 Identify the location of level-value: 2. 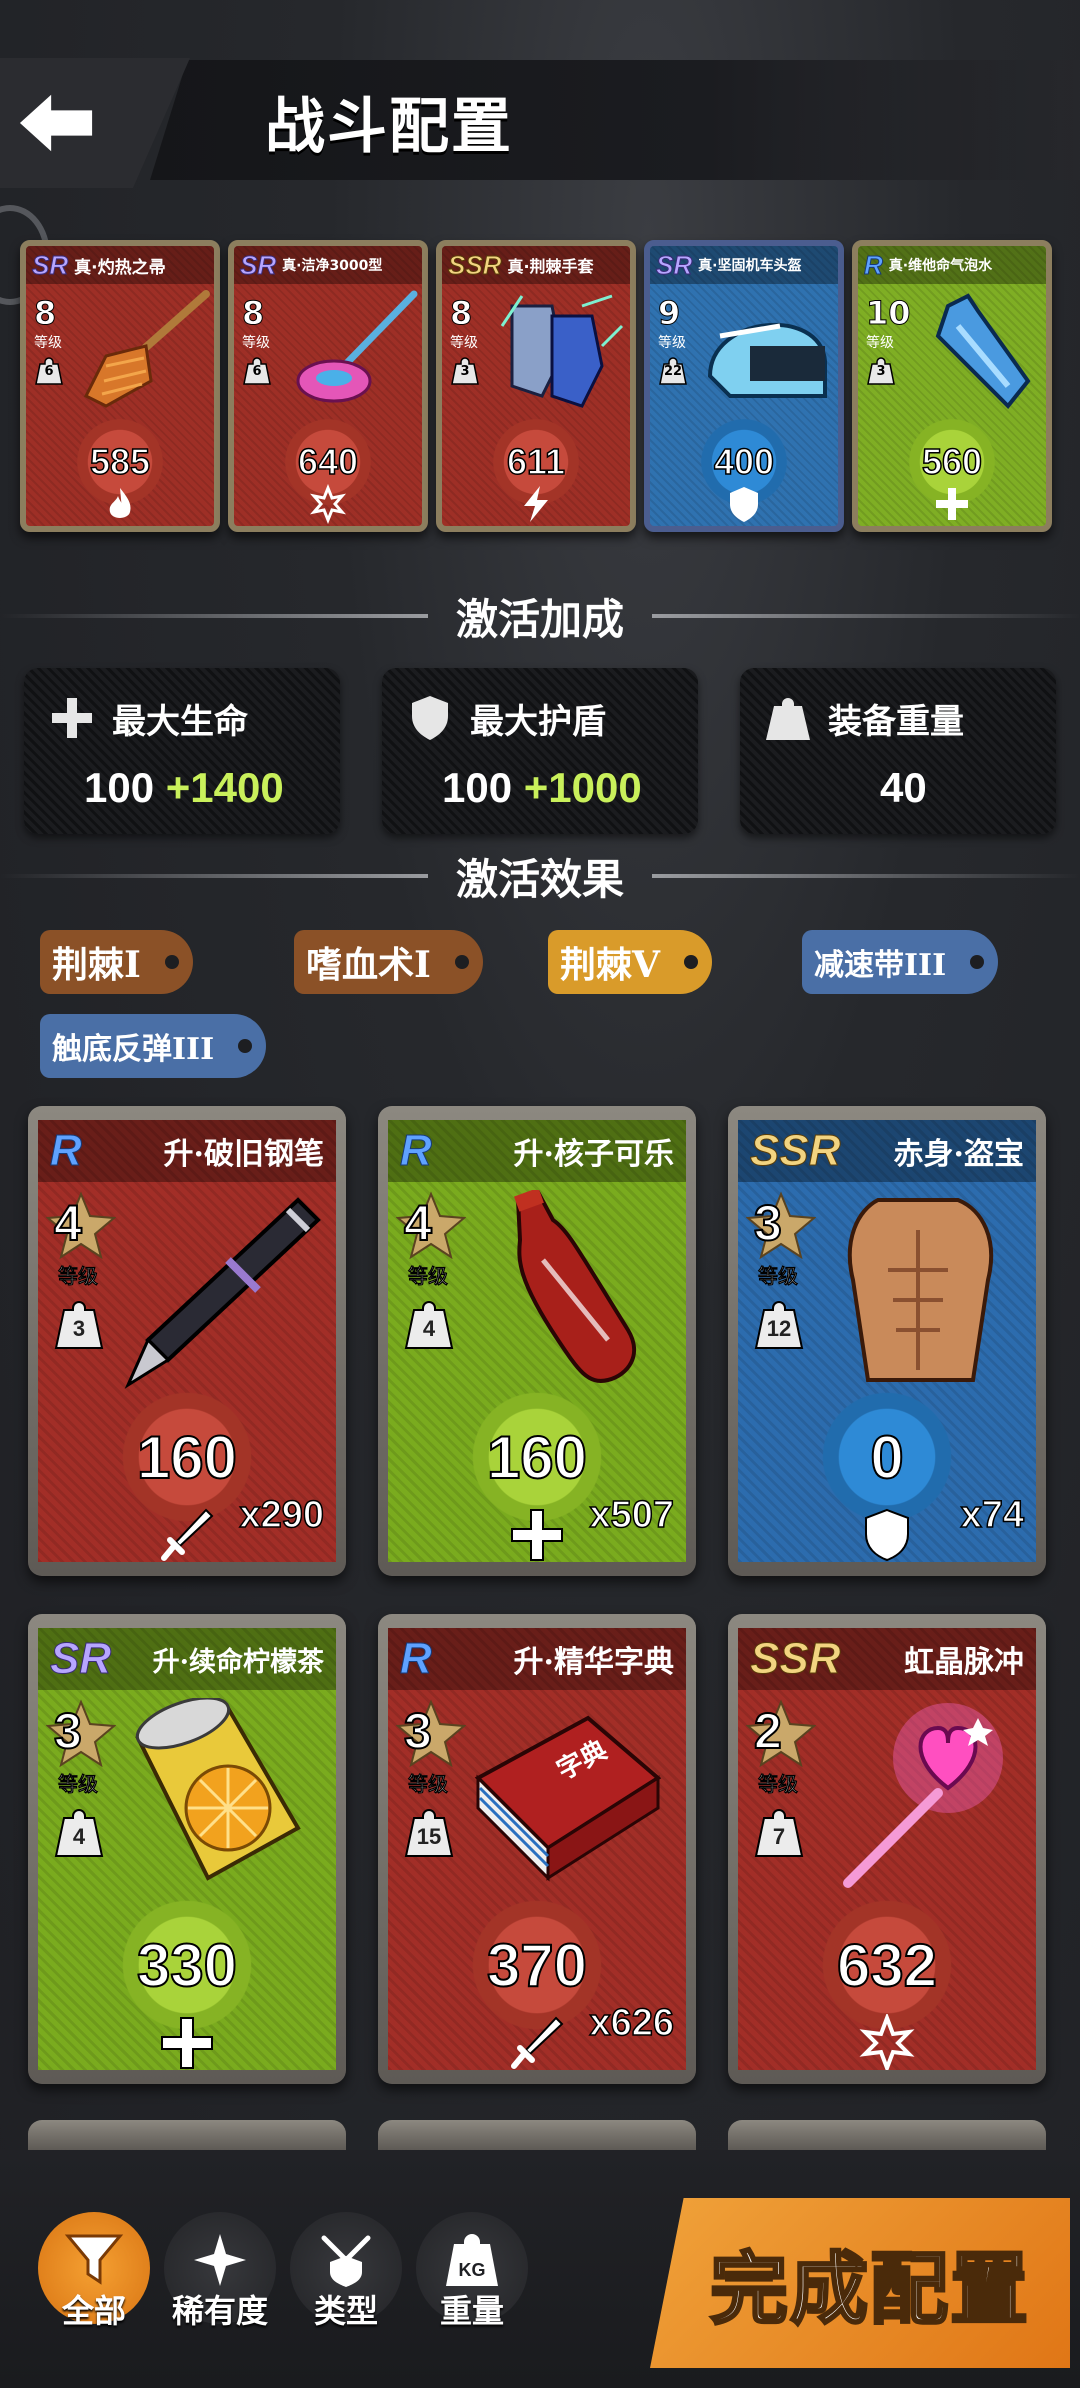
(768, 1731).